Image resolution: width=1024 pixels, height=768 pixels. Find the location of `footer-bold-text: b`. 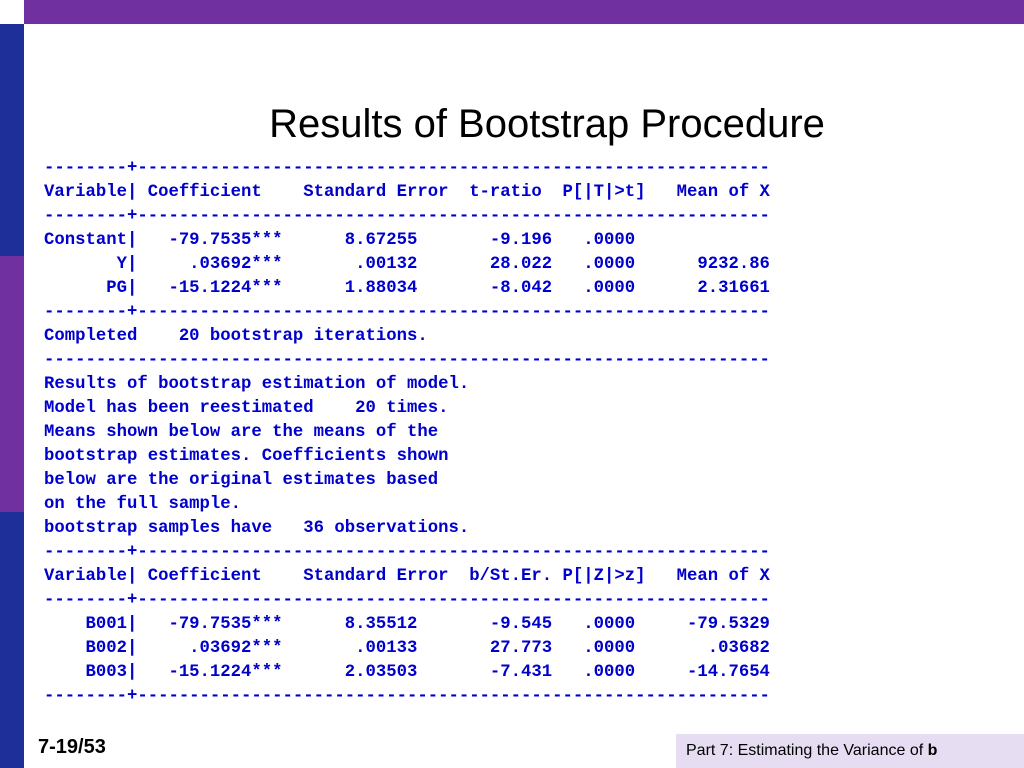

footer-bold-text: b is located at coordinates (932, 750).